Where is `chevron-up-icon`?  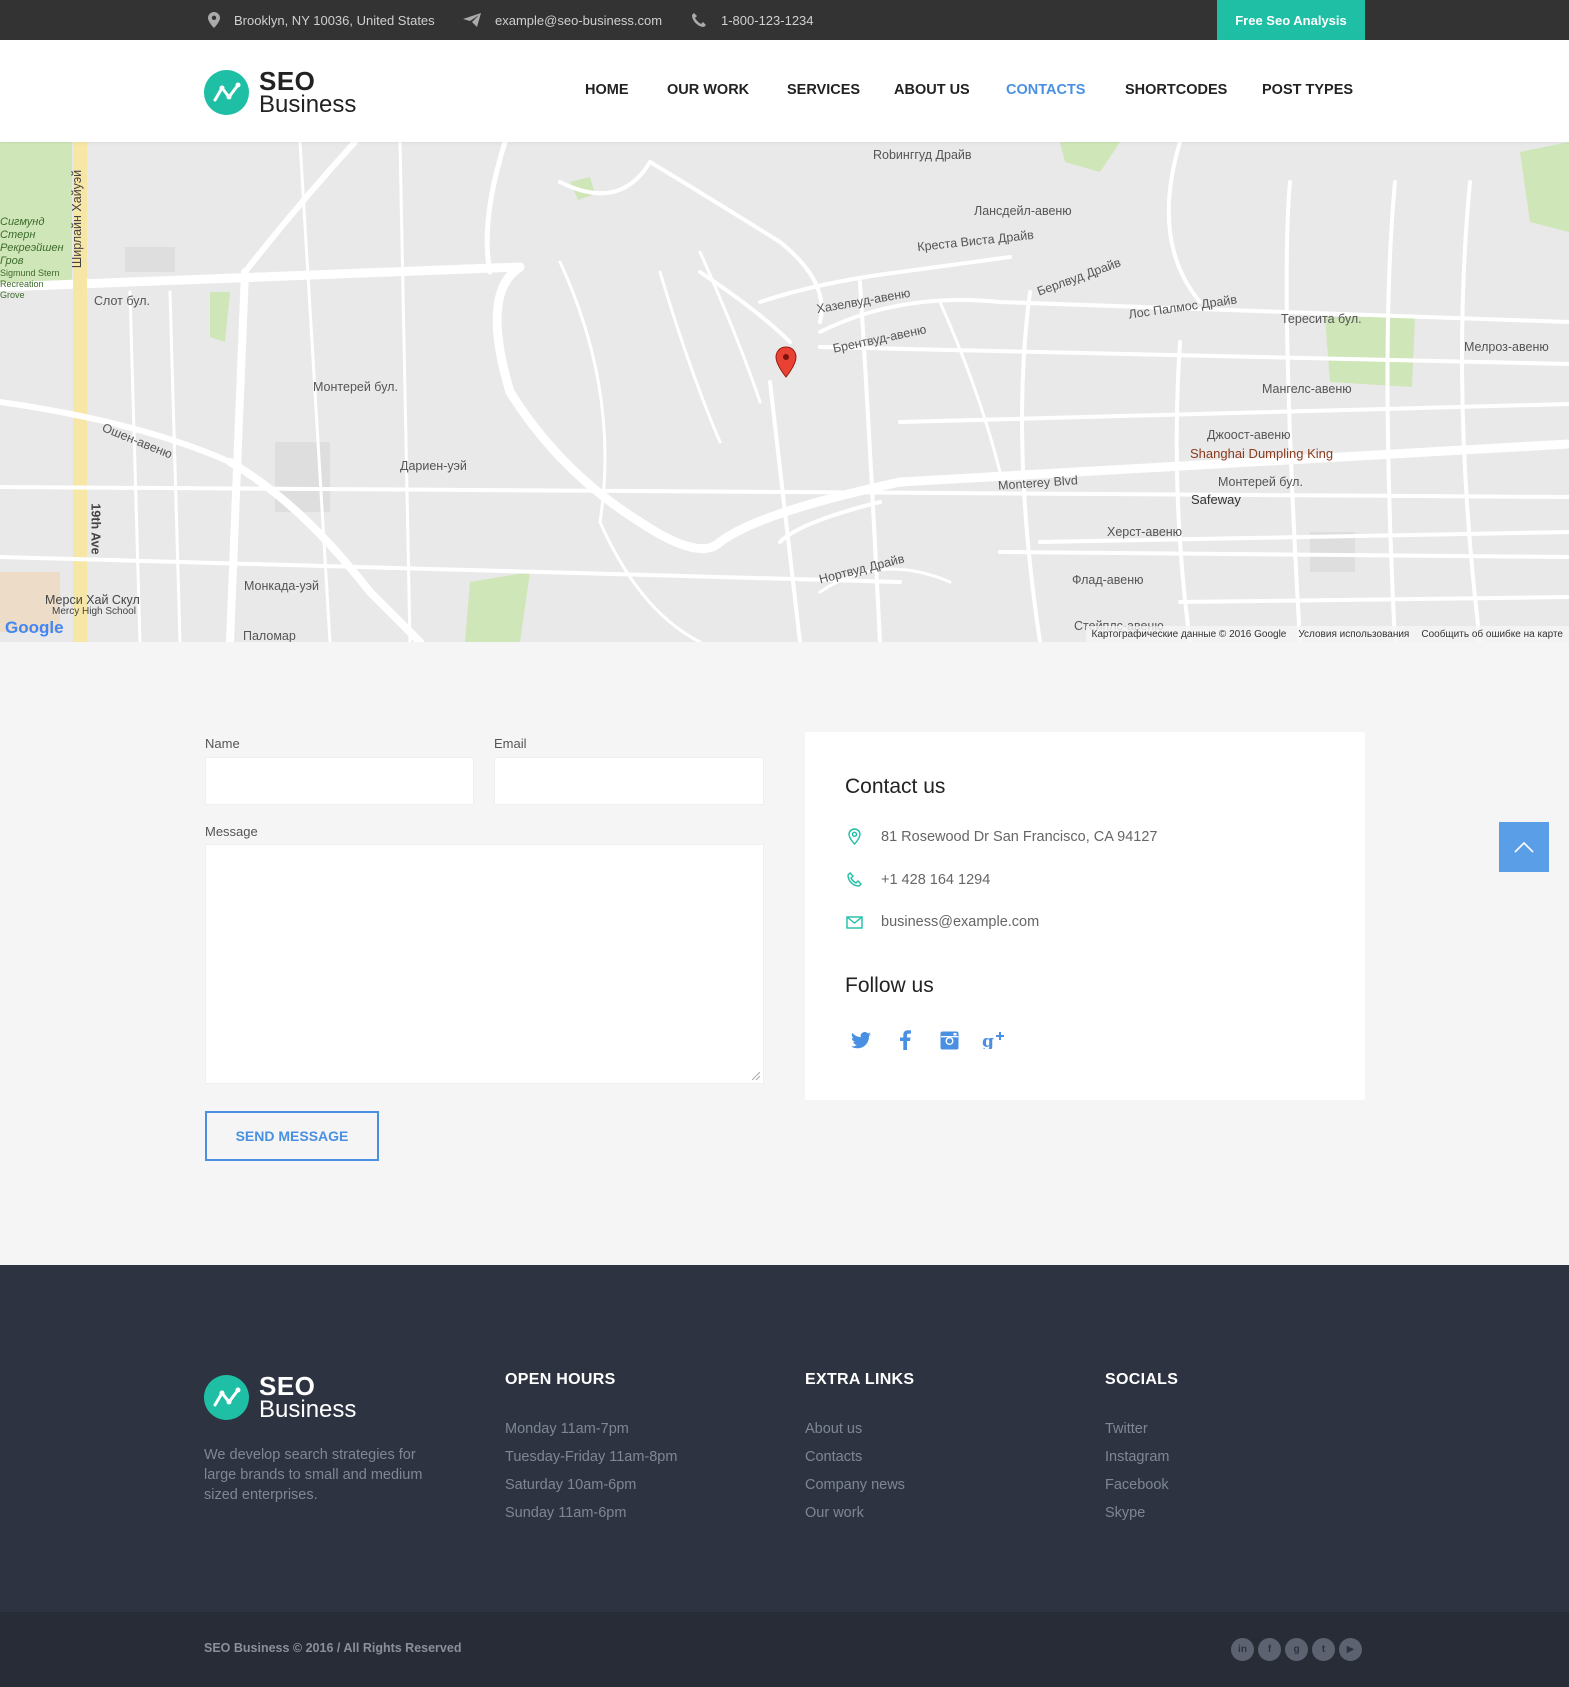
chevron-up-icon is located at coordinates (1524, 847).